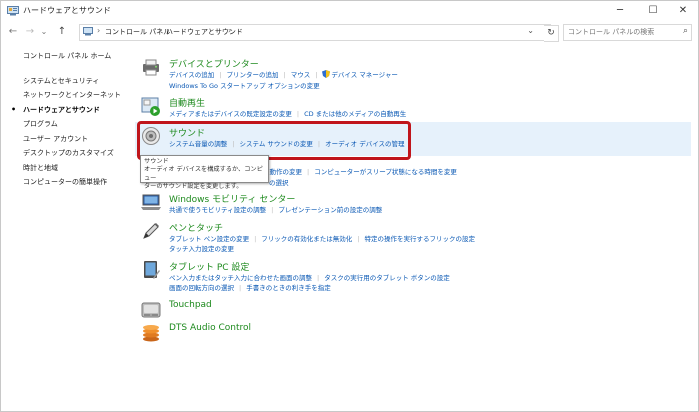 The width and height of the screenshot is (699, 412). What do you see at coordinates (217, 210) in the screenshot?
I see `link-mobility-settings: 共通で使うモビリティ設定の調整` at bounding box center [217, 210].